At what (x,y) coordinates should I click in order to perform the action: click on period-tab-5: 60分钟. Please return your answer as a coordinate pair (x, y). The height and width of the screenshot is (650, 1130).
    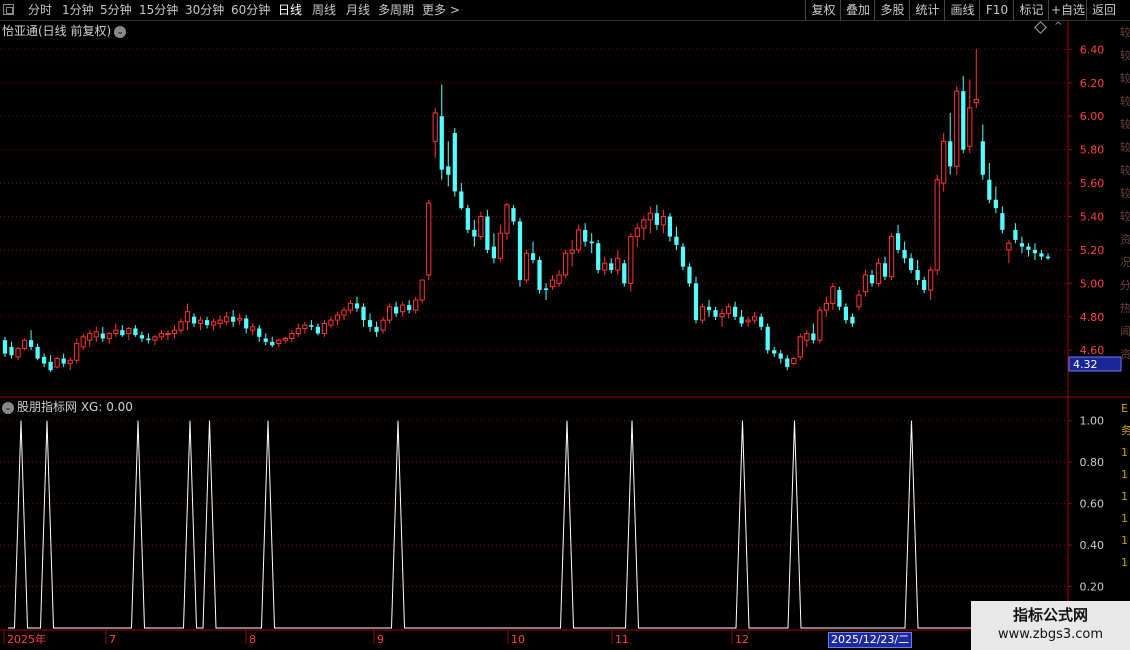
    Looking at the image, I should click on (250, 10).